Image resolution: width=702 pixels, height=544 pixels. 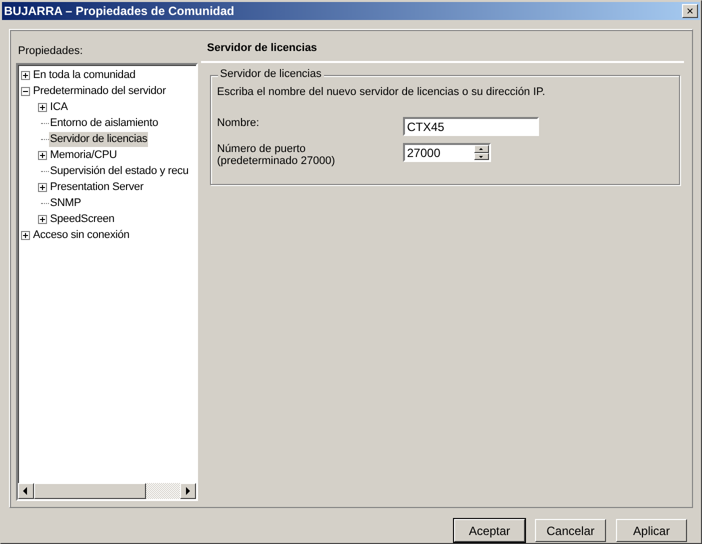 What do you see at coordinates (471, 126) in the screenshot?
I see `name-input: CTX45` at bounding box center [471, 126].